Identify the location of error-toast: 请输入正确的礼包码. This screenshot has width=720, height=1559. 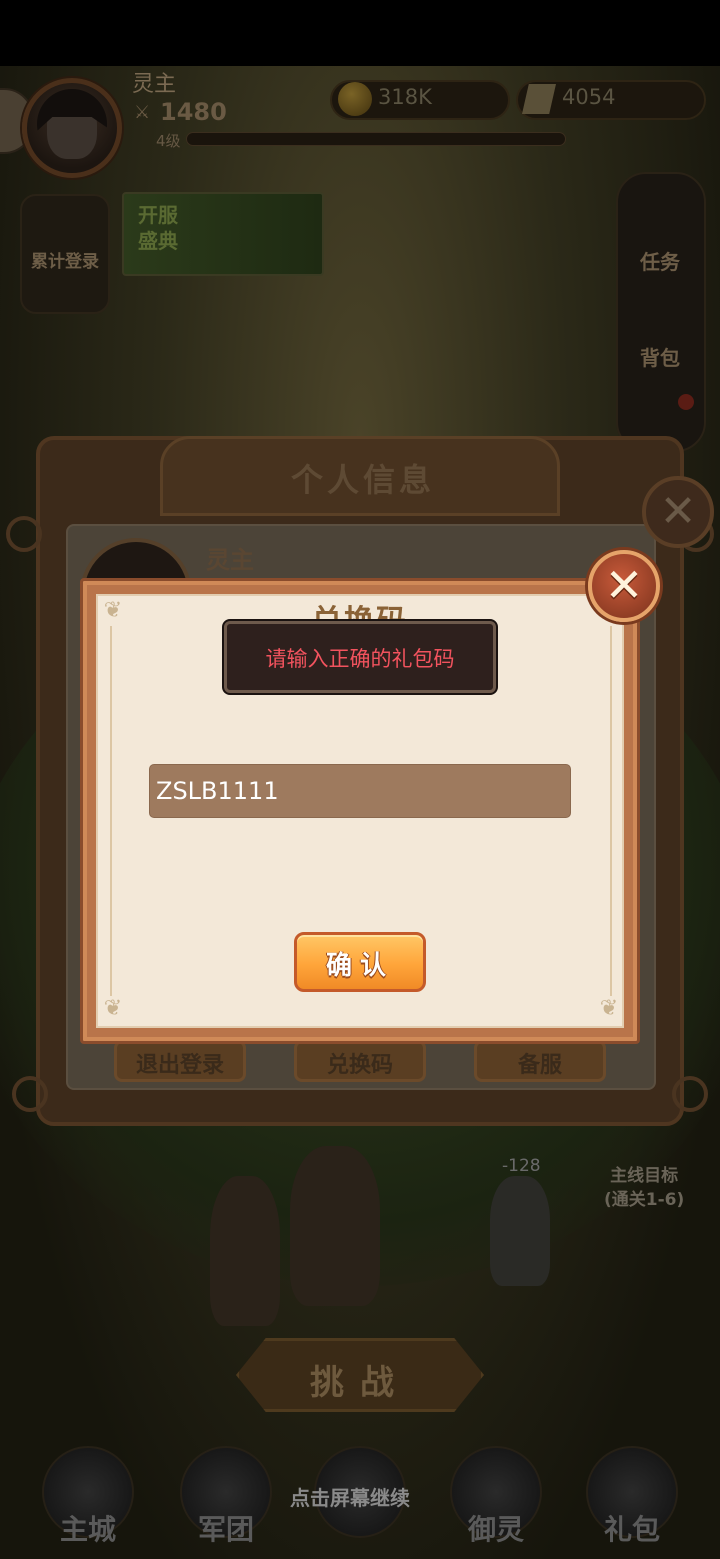
(360, 657).